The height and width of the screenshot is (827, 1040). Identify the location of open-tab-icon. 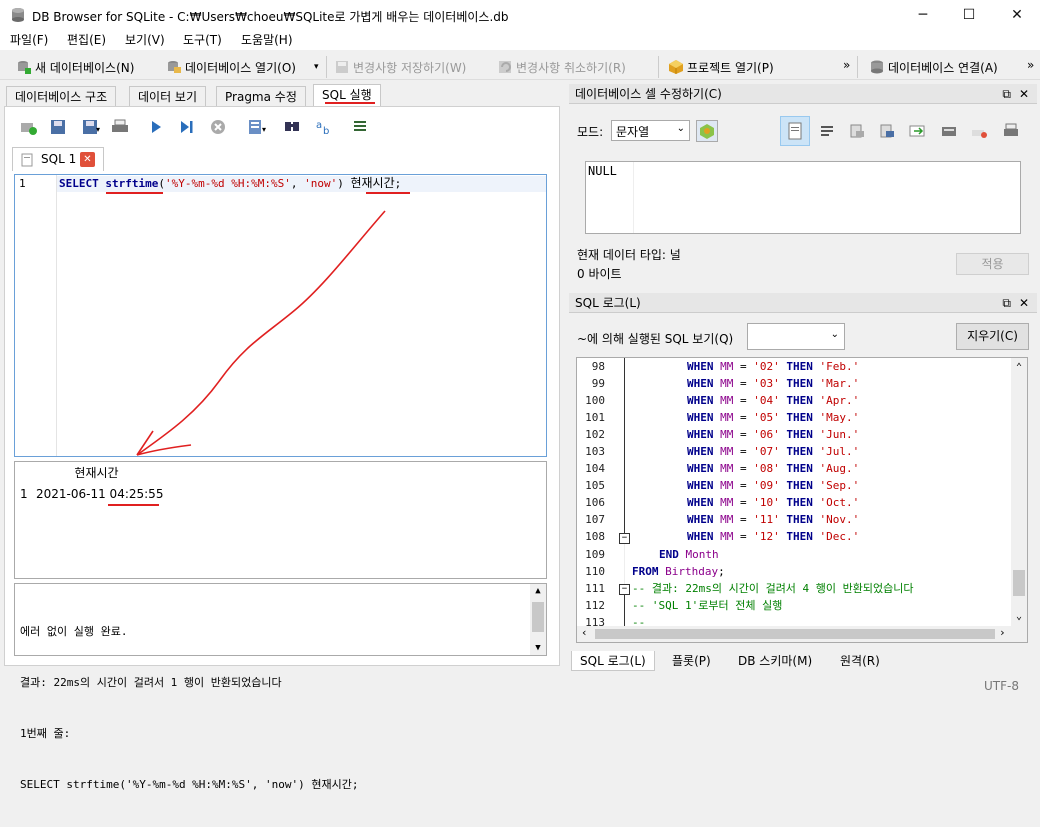
(29, 128).